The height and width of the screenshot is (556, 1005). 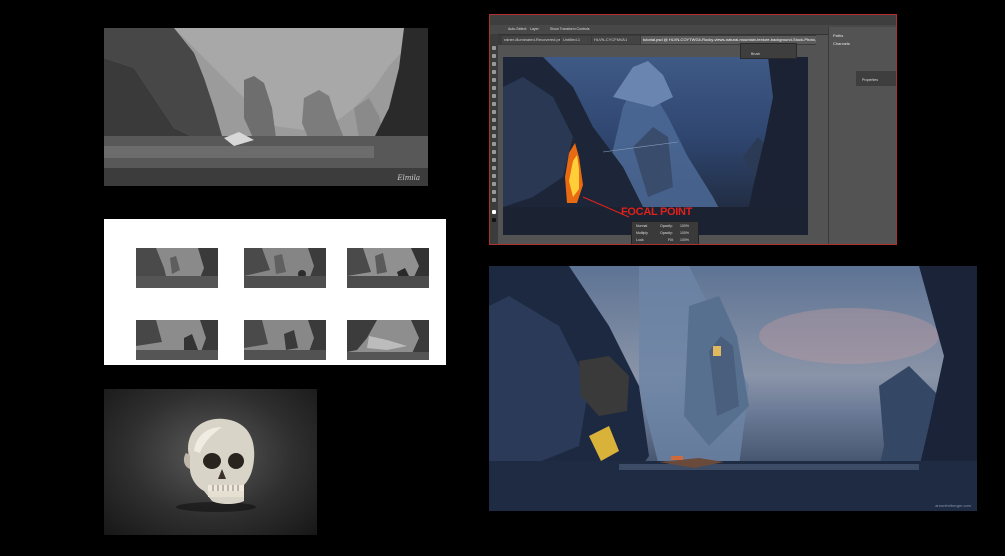 I want to click on value-sketch-art, so click(x=266, y=107).